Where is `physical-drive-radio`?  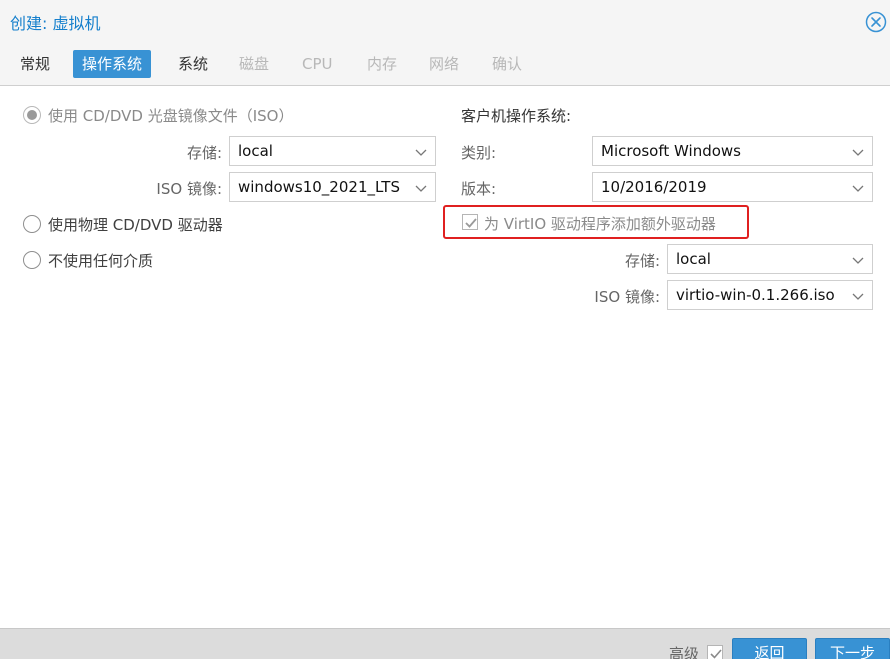 physical-drive-radio is located at coordinates (32, 224).